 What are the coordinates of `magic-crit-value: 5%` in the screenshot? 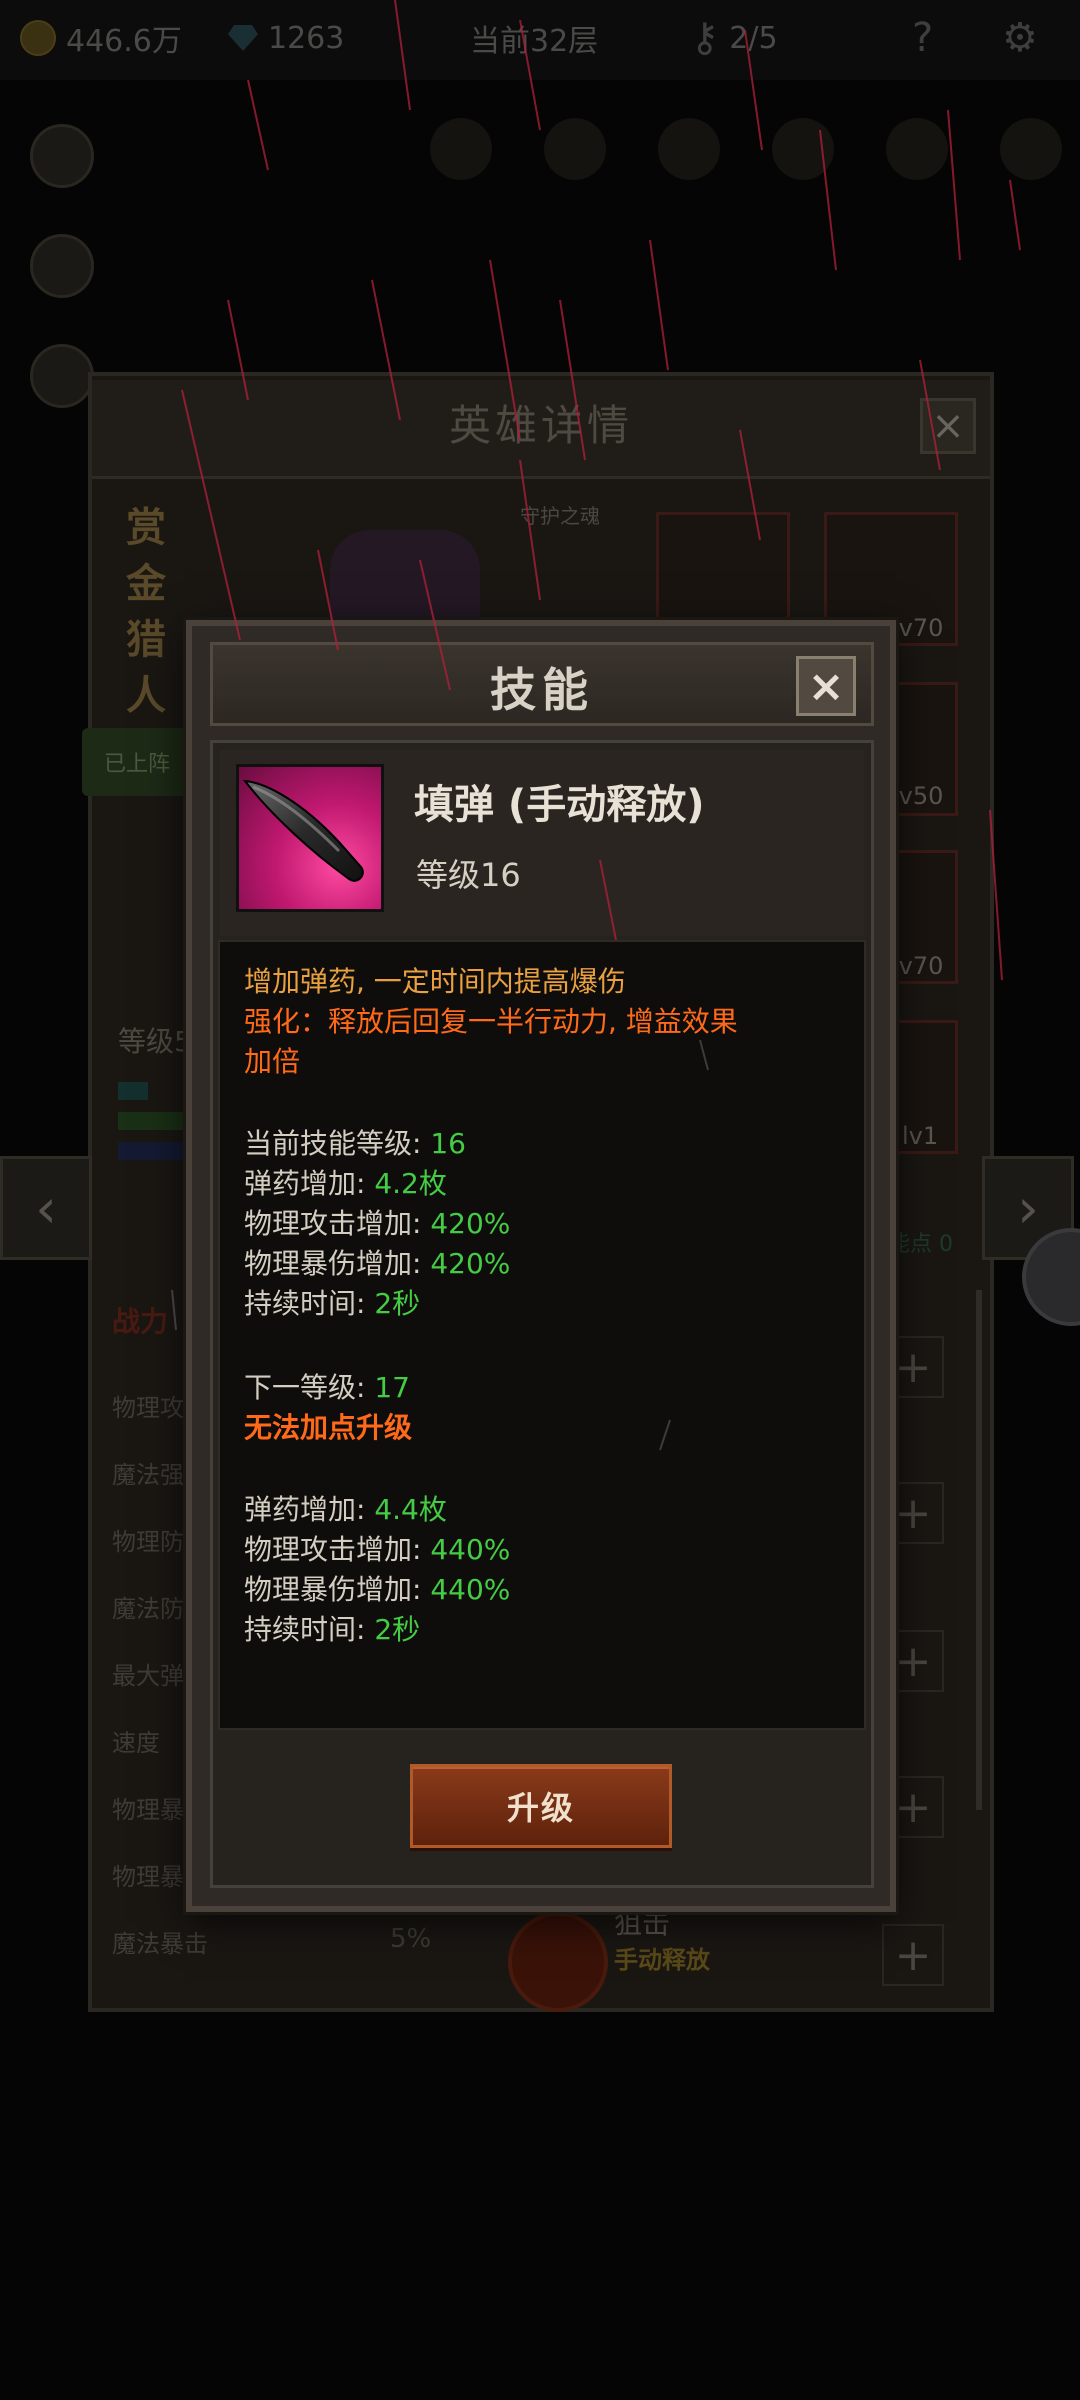 It's located at (411, 1939).